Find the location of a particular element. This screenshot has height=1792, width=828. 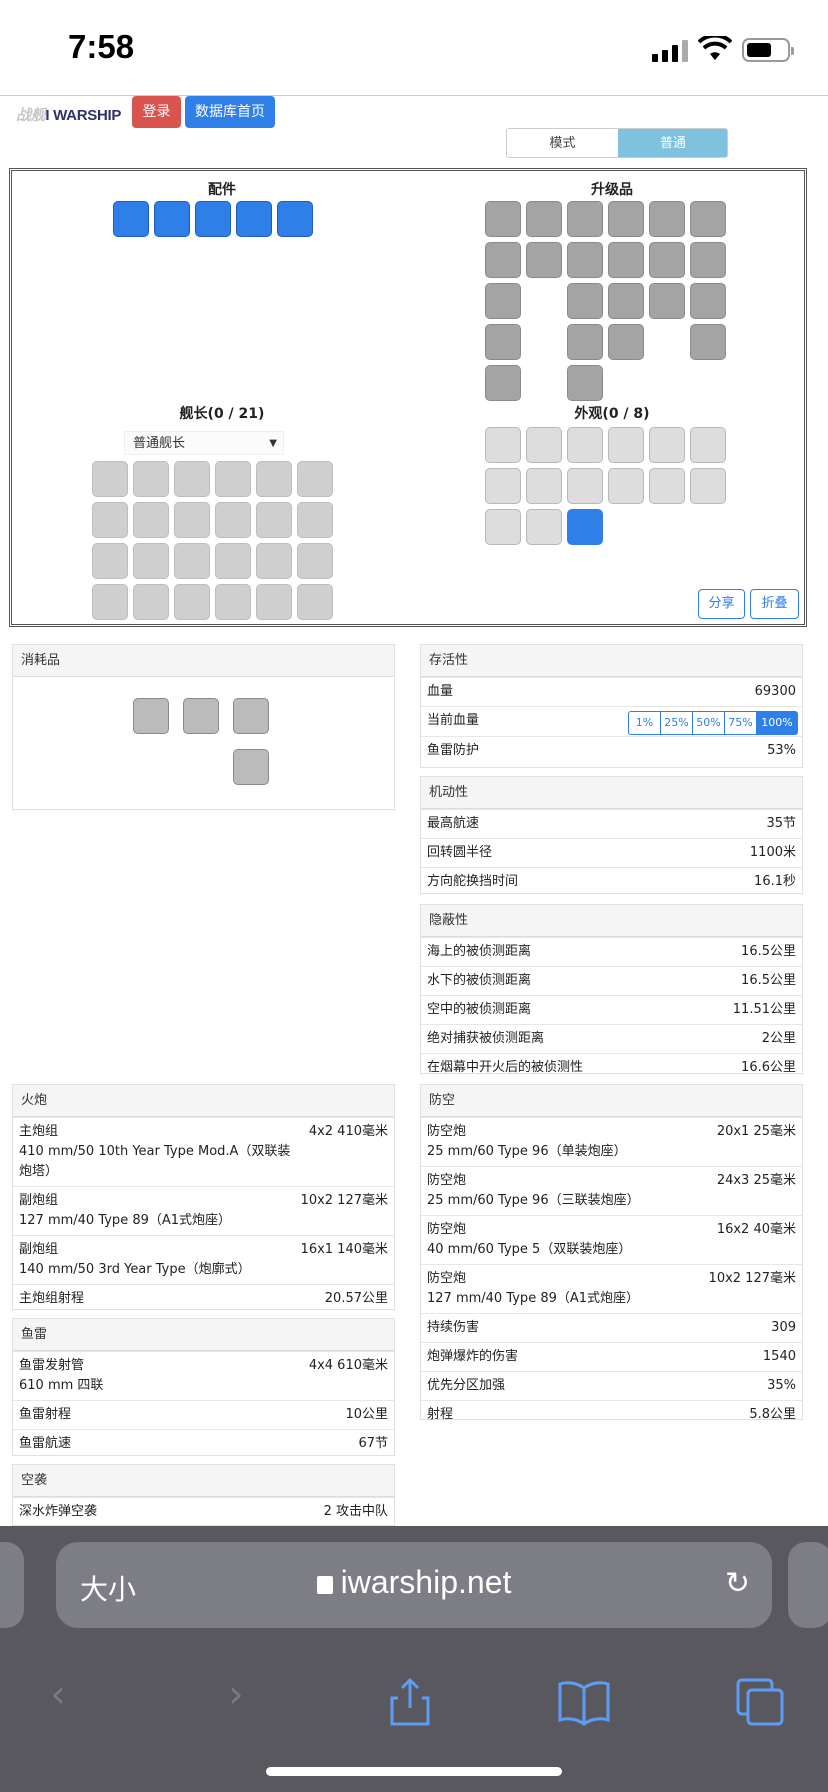

previous-tab-preview is located at coordinates (12, 1585).